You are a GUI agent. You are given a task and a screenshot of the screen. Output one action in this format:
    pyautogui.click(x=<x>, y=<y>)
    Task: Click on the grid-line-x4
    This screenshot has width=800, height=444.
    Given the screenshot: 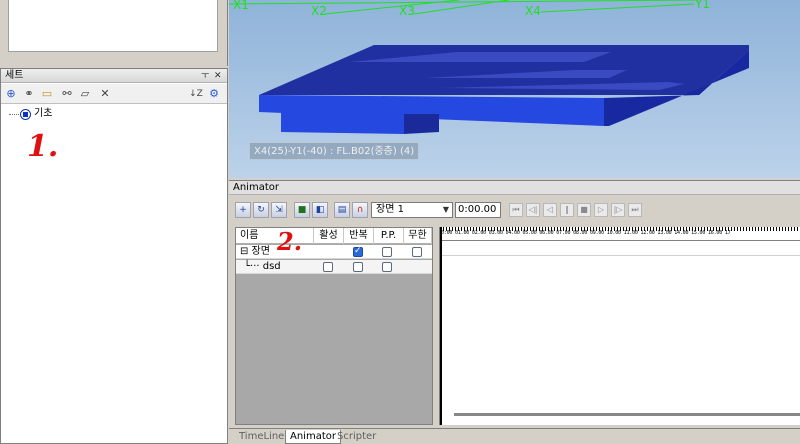 What is the action you would take?
    pyautogui.click(x=617, y=8)
    